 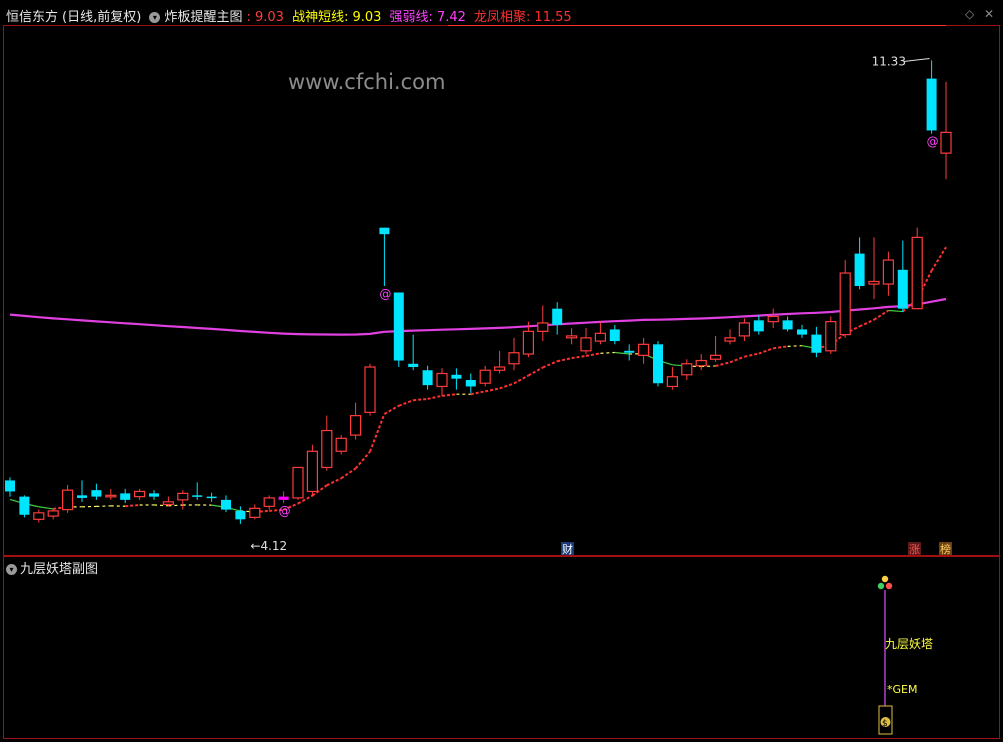 I want to click on low-label: ←4.12, so click(x=268, y=546).